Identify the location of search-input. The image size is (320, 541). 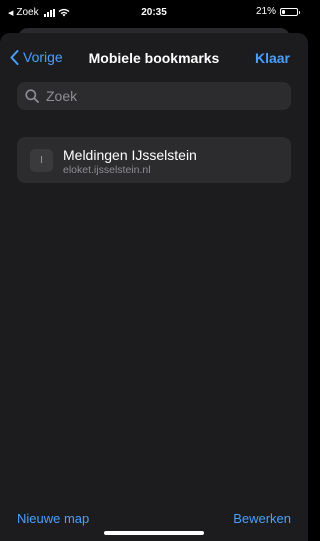
(156, 96).